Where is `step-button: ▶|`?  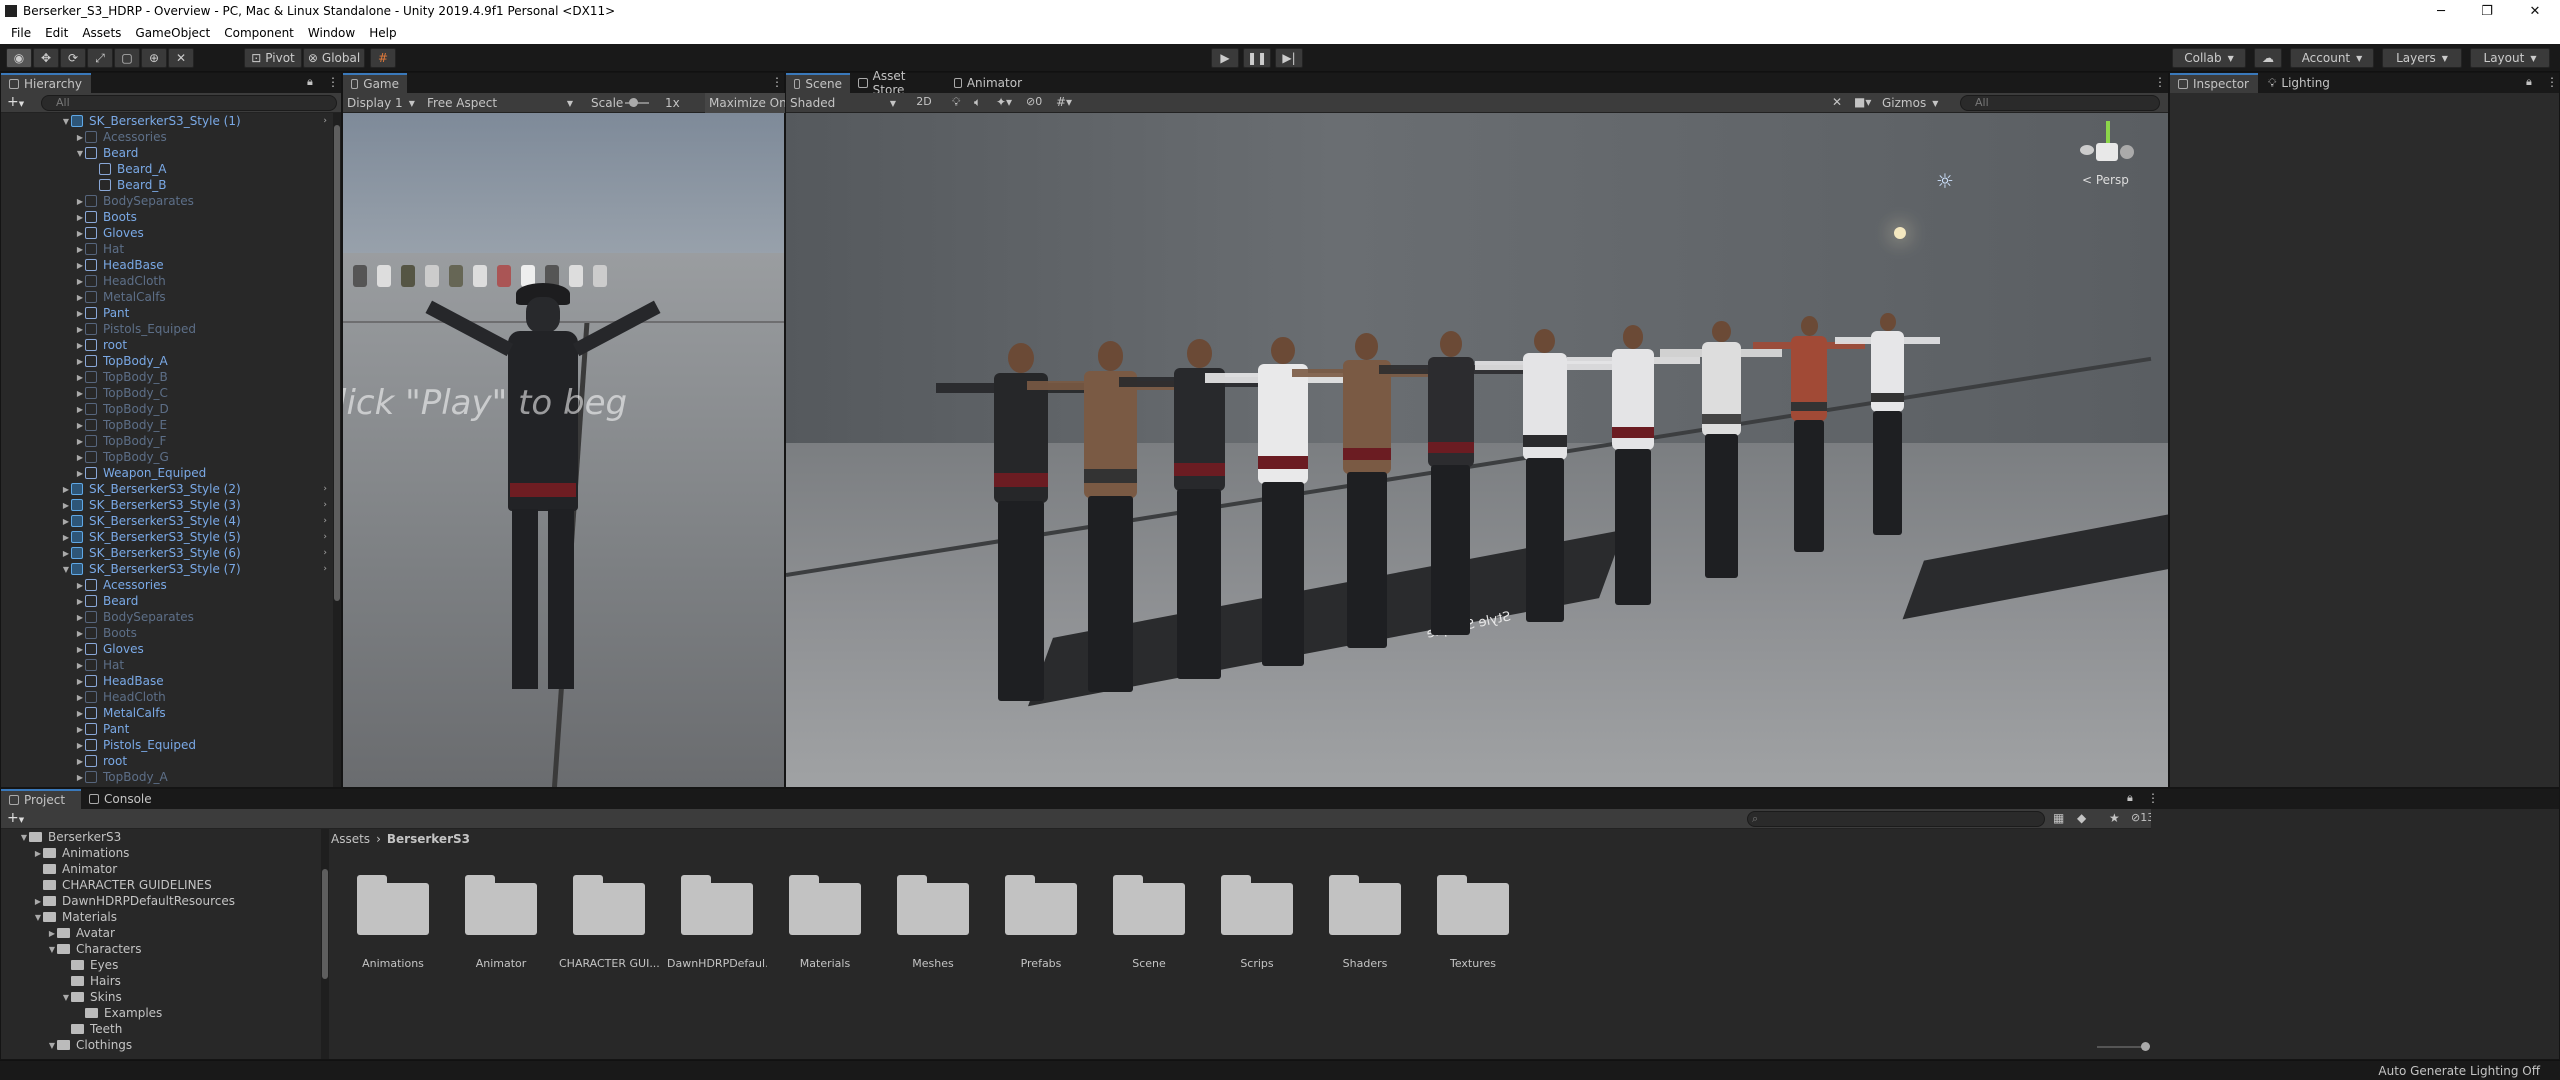
step-button: ▶| is located at coordinates (1289, 58).